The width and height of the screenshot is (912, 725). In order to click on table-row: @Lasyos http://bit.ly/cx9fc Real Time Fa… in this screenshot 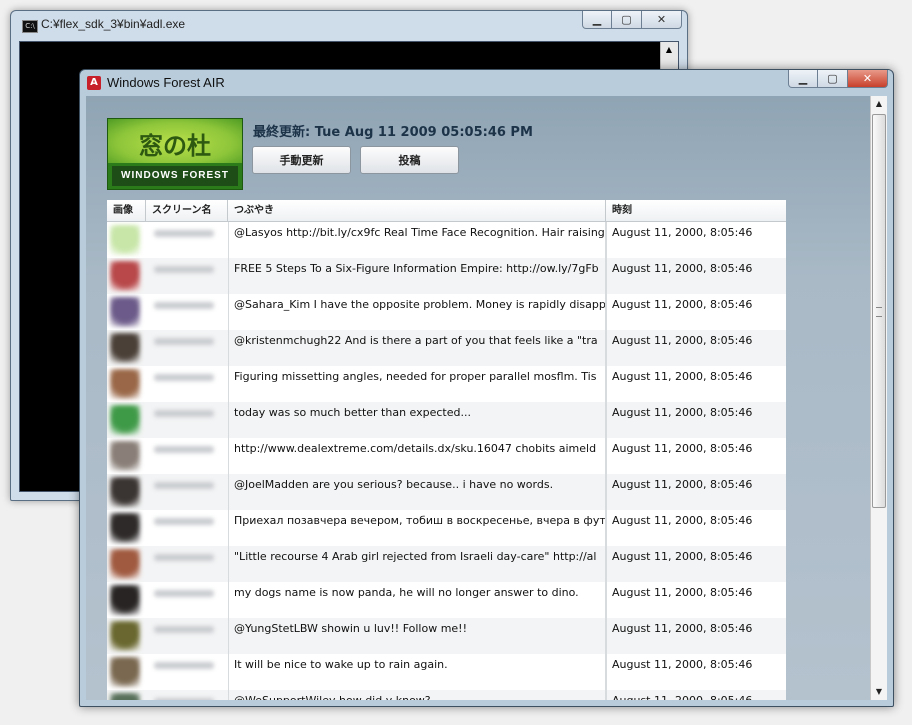, I will do `click(446, 240)`.